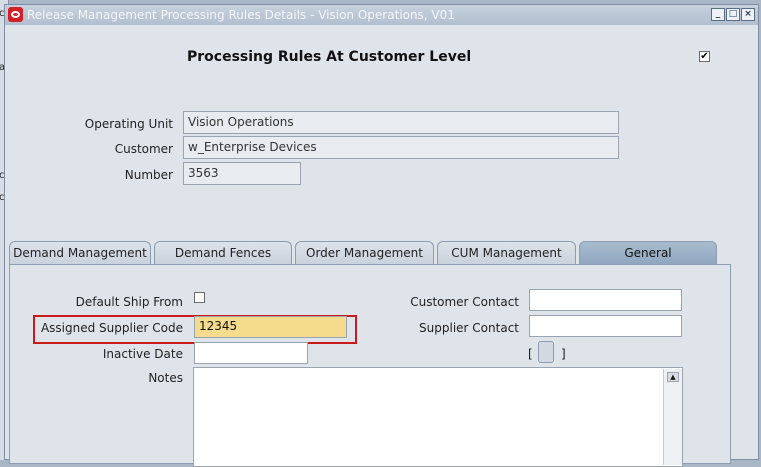  What do you see at coordinates (143, 149) in the screenshot?
I see `customer-label: Customer` at bounding box center [143, 149].